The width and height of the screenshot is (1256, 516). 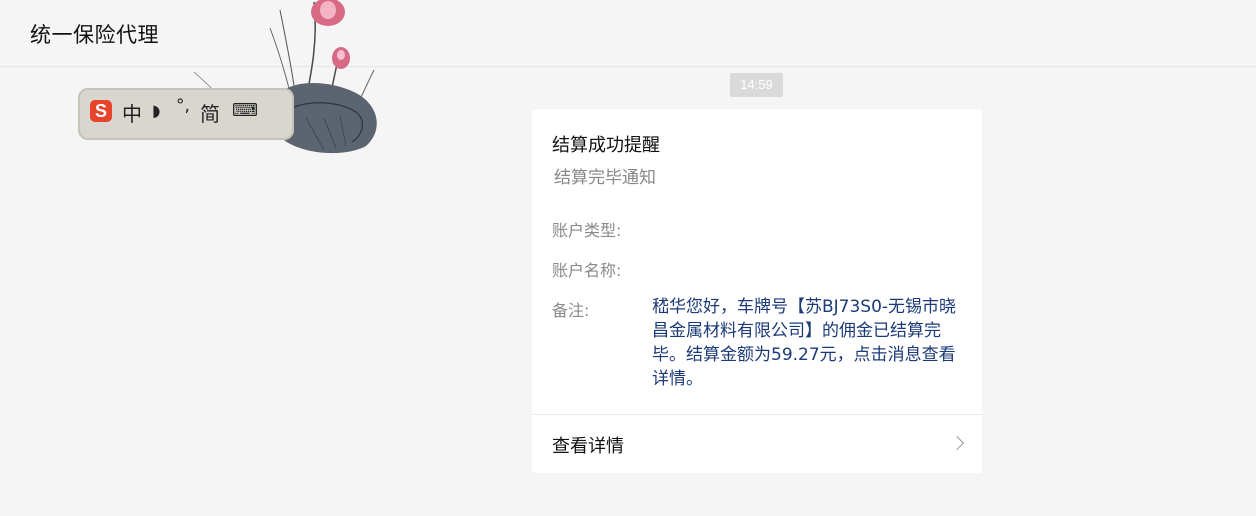 What do you see at coordinates (588, 446) in the screenshot?
I see `view-details-label: 查看详情` at bounding box center [588, 446].